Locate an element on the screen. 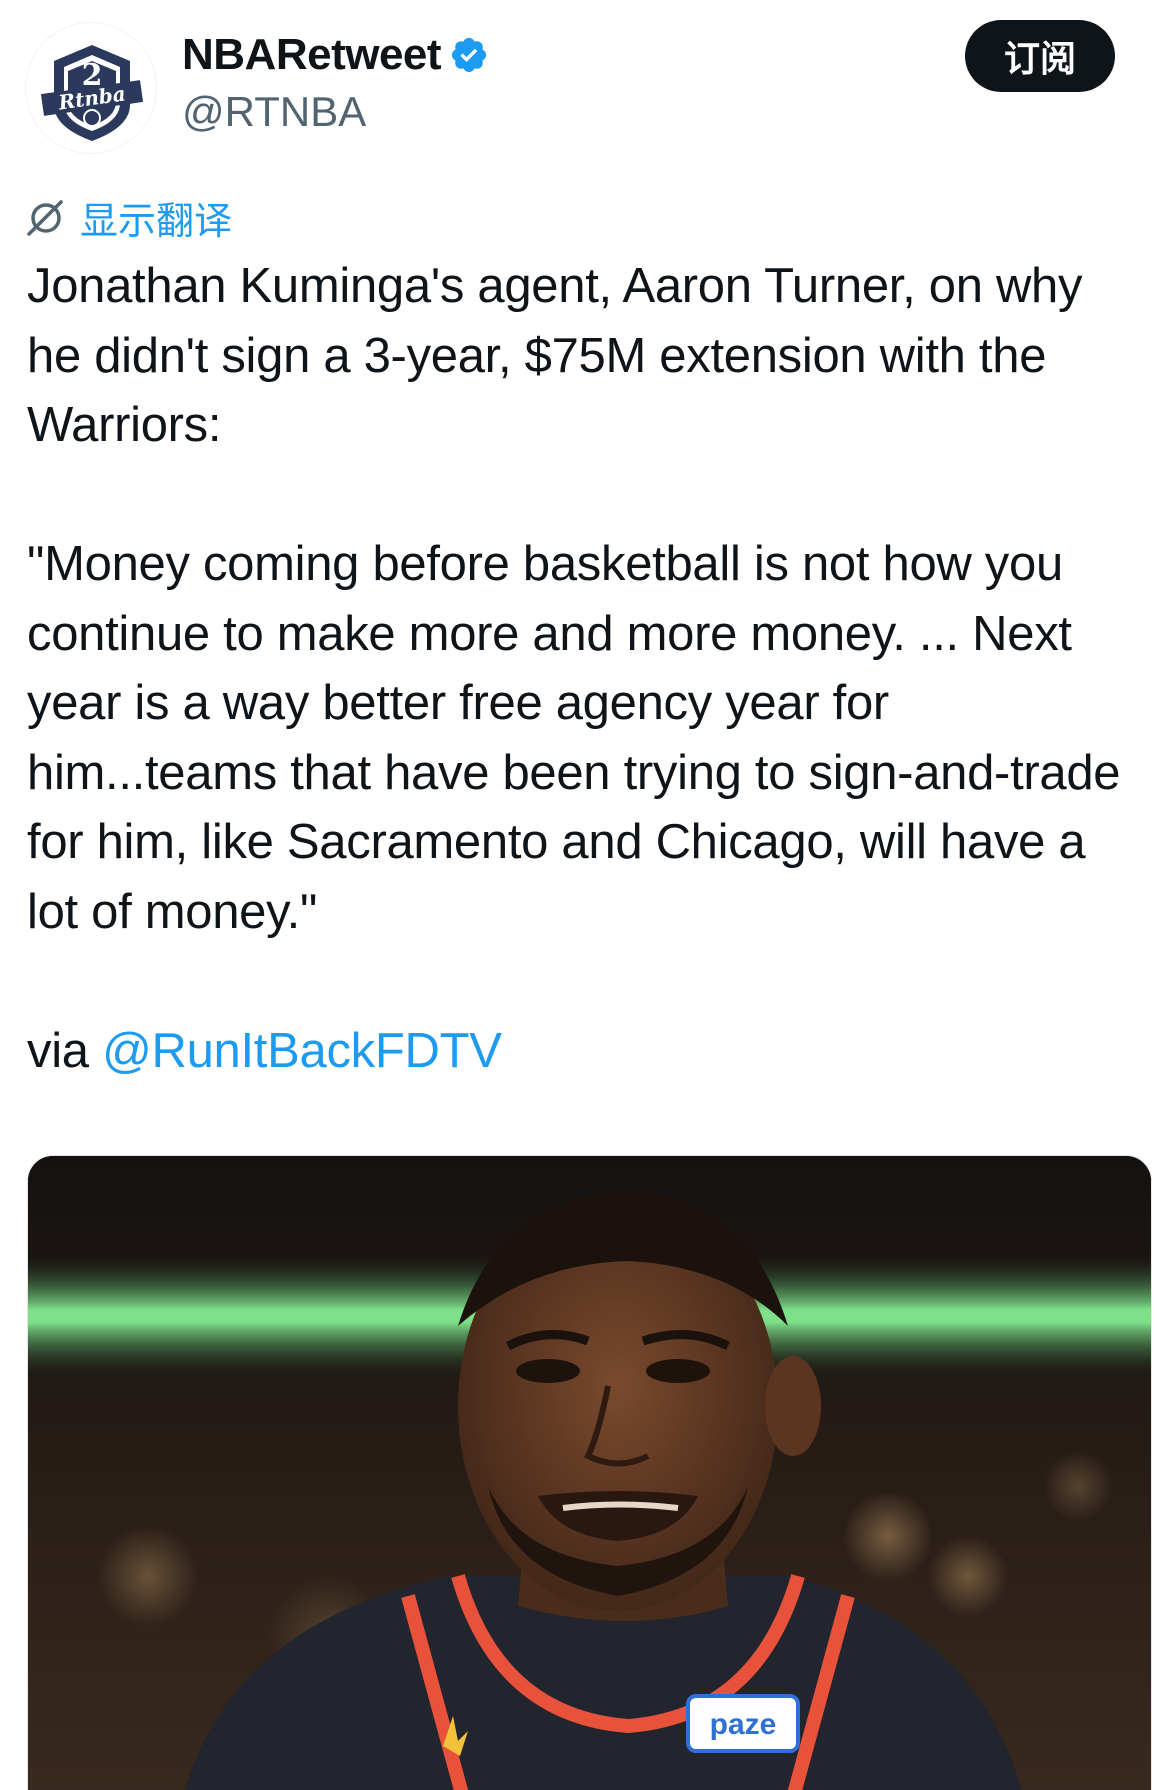 The height and width of the screenshot is (1790, 1157). translate-label: 显示翻译 is located at coordinates (156, 221).